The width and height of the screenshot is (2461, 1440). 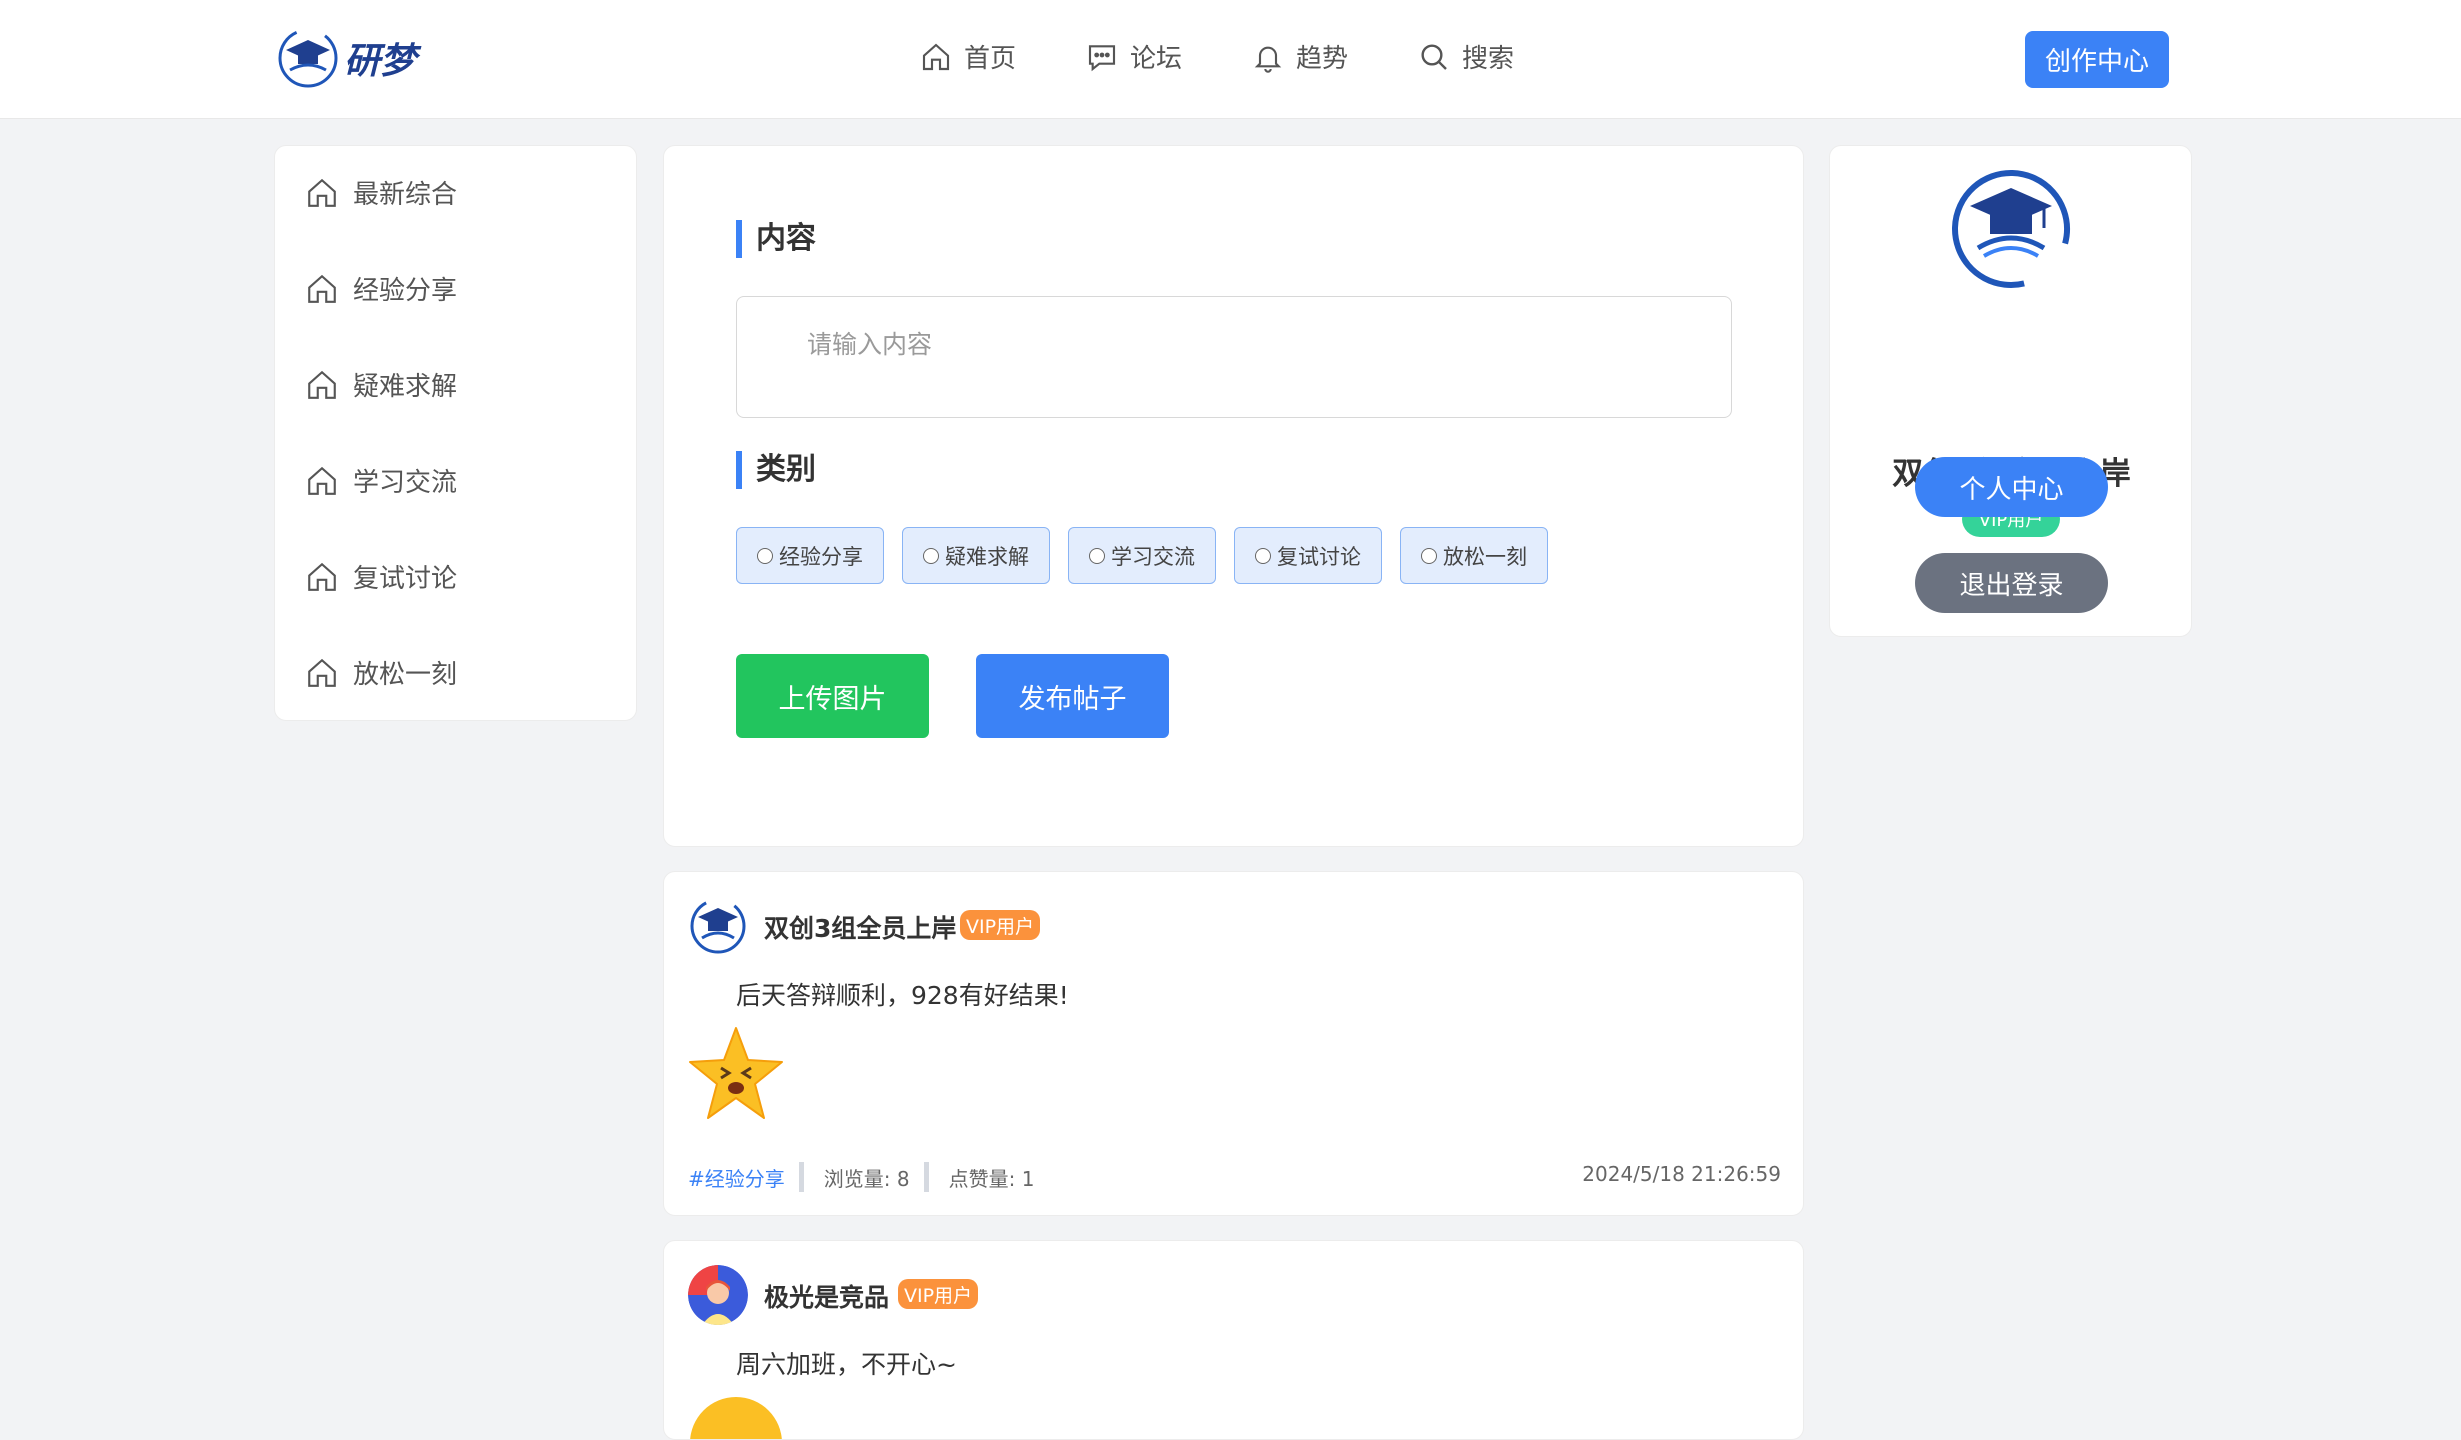 I want to click on star-emoji-image, so click(x=736, y=1074).